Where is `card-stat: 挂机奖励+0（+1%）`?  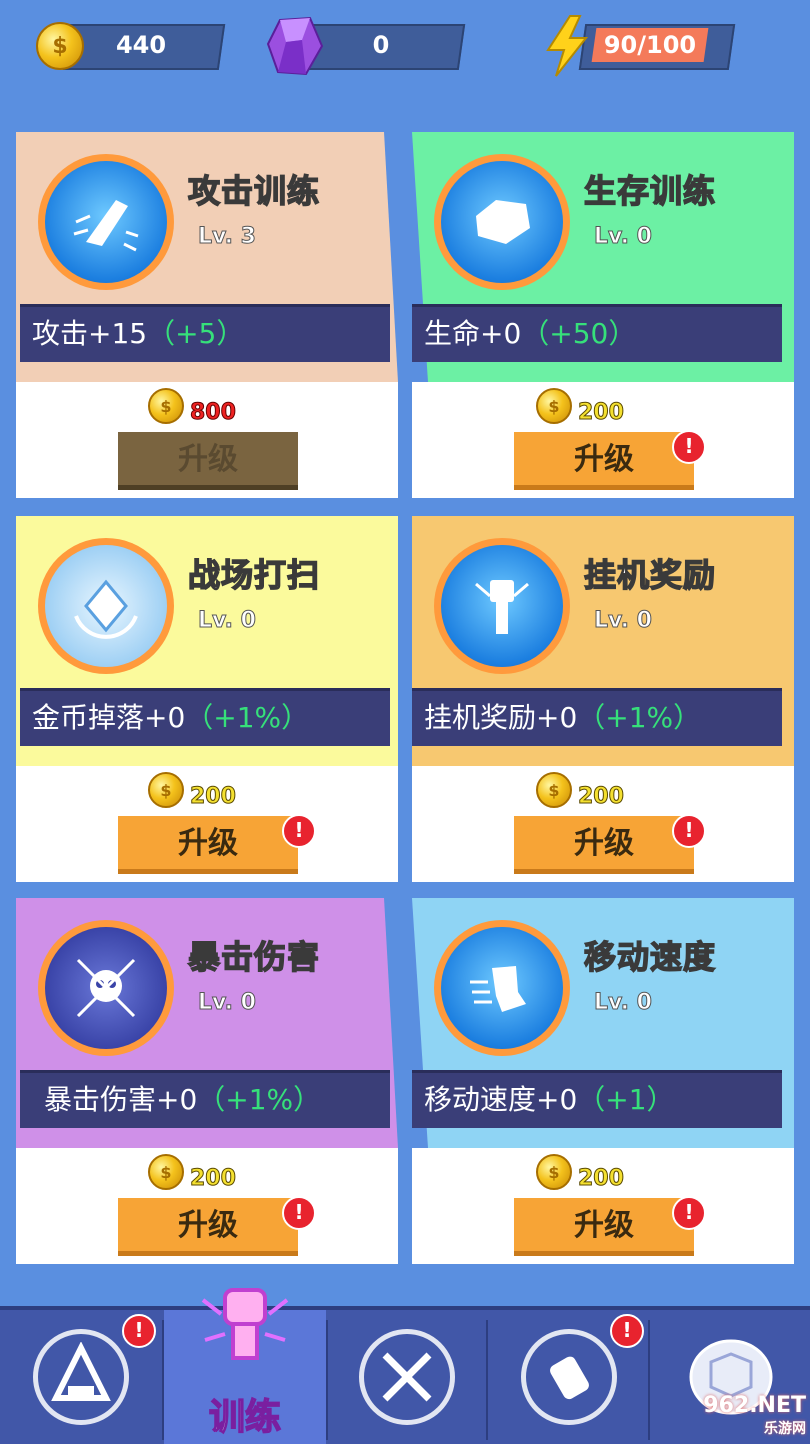
card-stat: 挂机奖励+0（+1%） is located at coordinates (597, 717).